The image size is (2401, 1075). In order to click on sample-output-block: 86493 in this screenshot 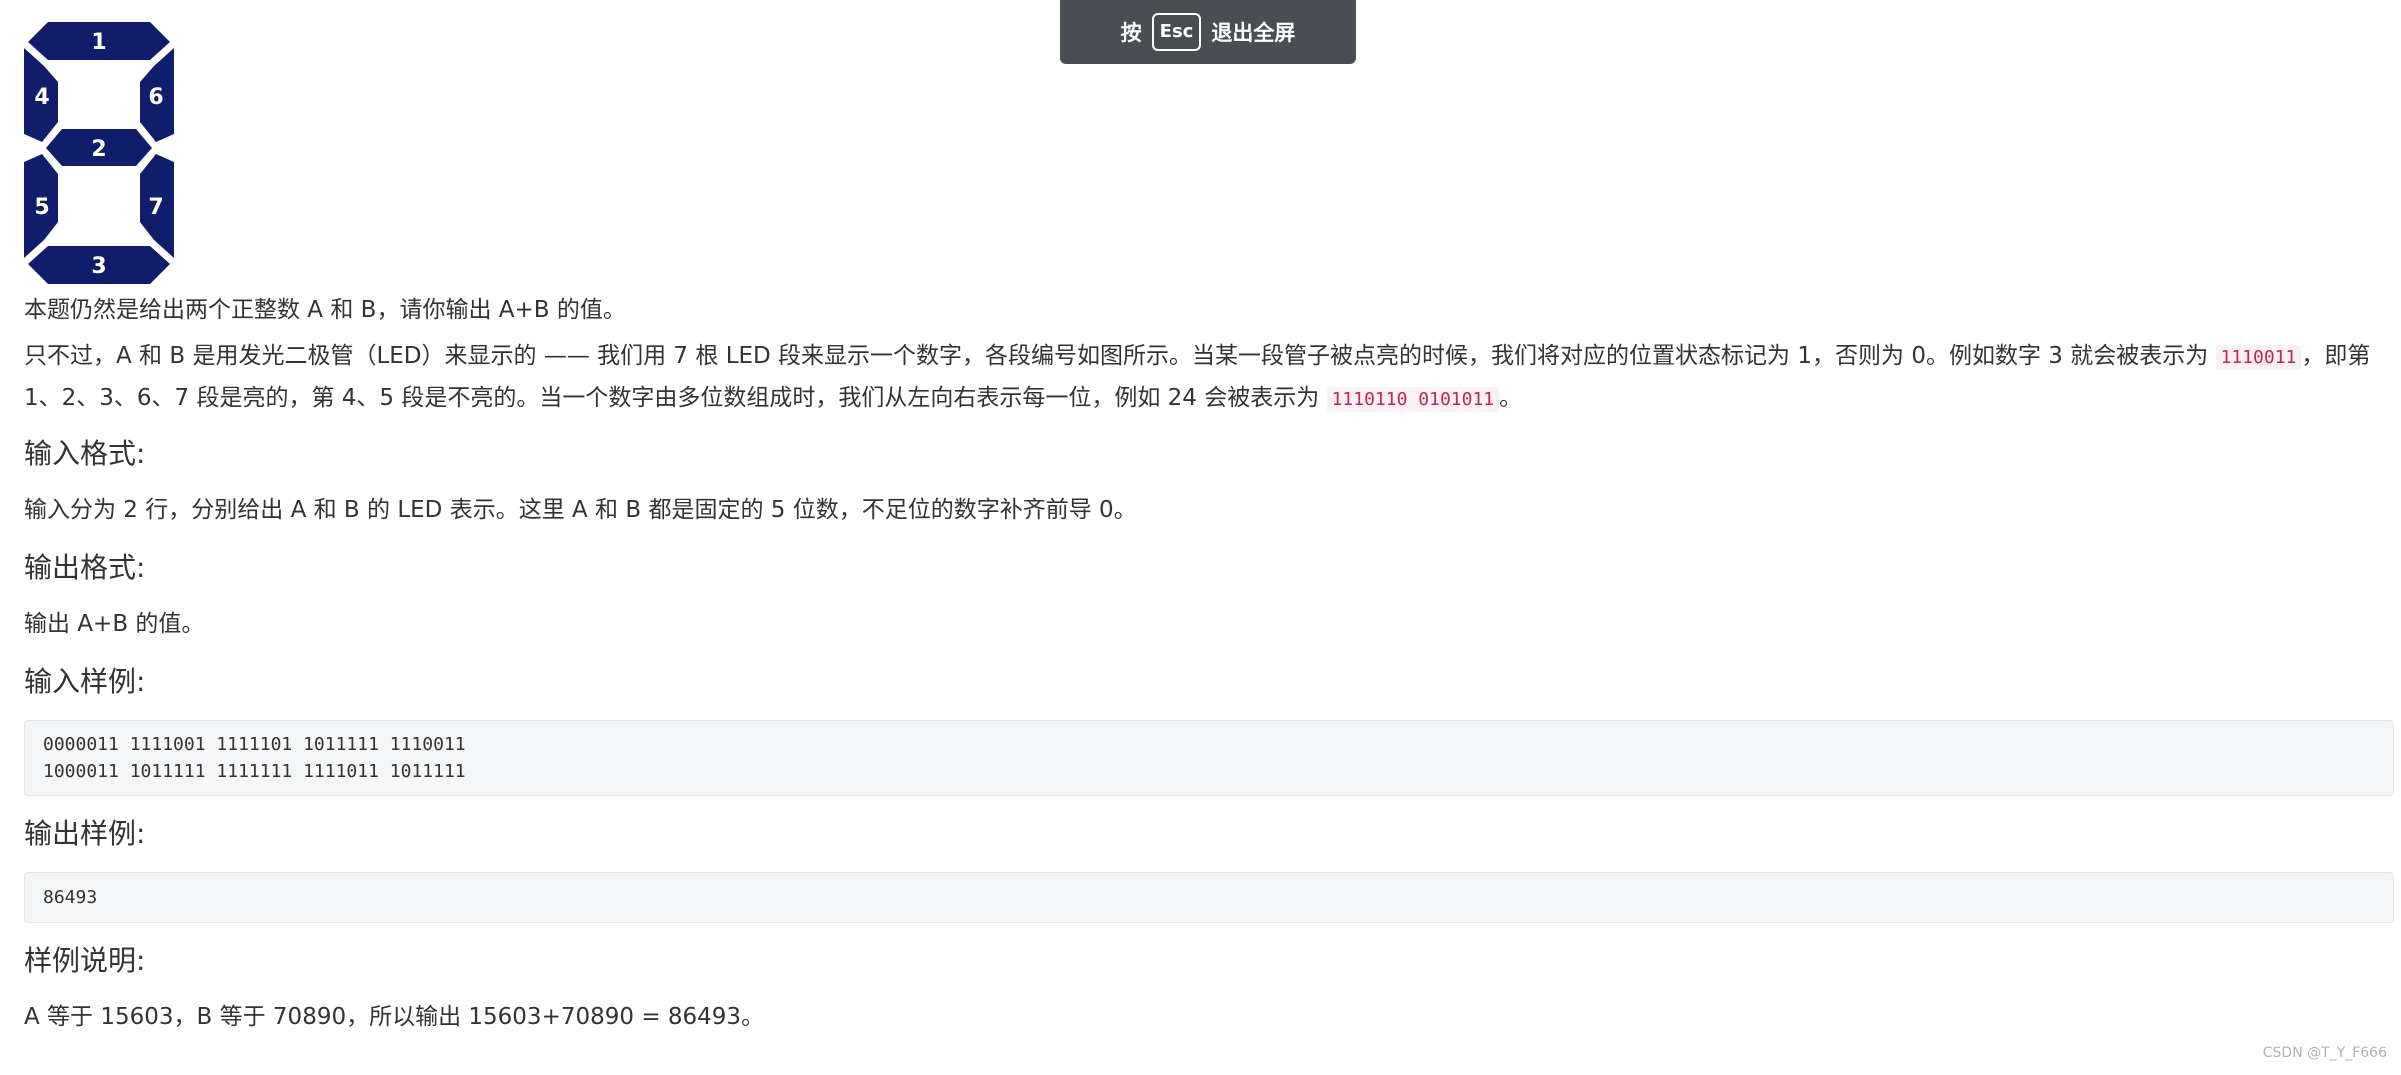, I will do `click(1209, 897)`.